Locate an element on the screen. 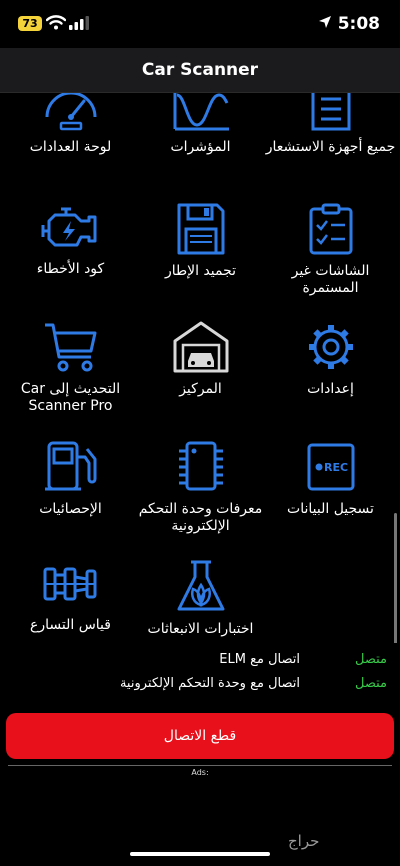  chip-icon is located at coordinates (200, 466).